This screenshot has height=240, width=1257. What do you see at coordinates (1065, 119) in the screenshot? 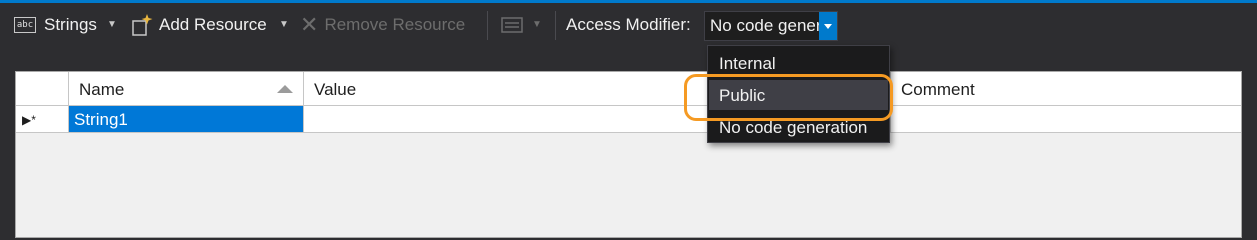
I see `comment-cell` at bounding box center [1065, 119].